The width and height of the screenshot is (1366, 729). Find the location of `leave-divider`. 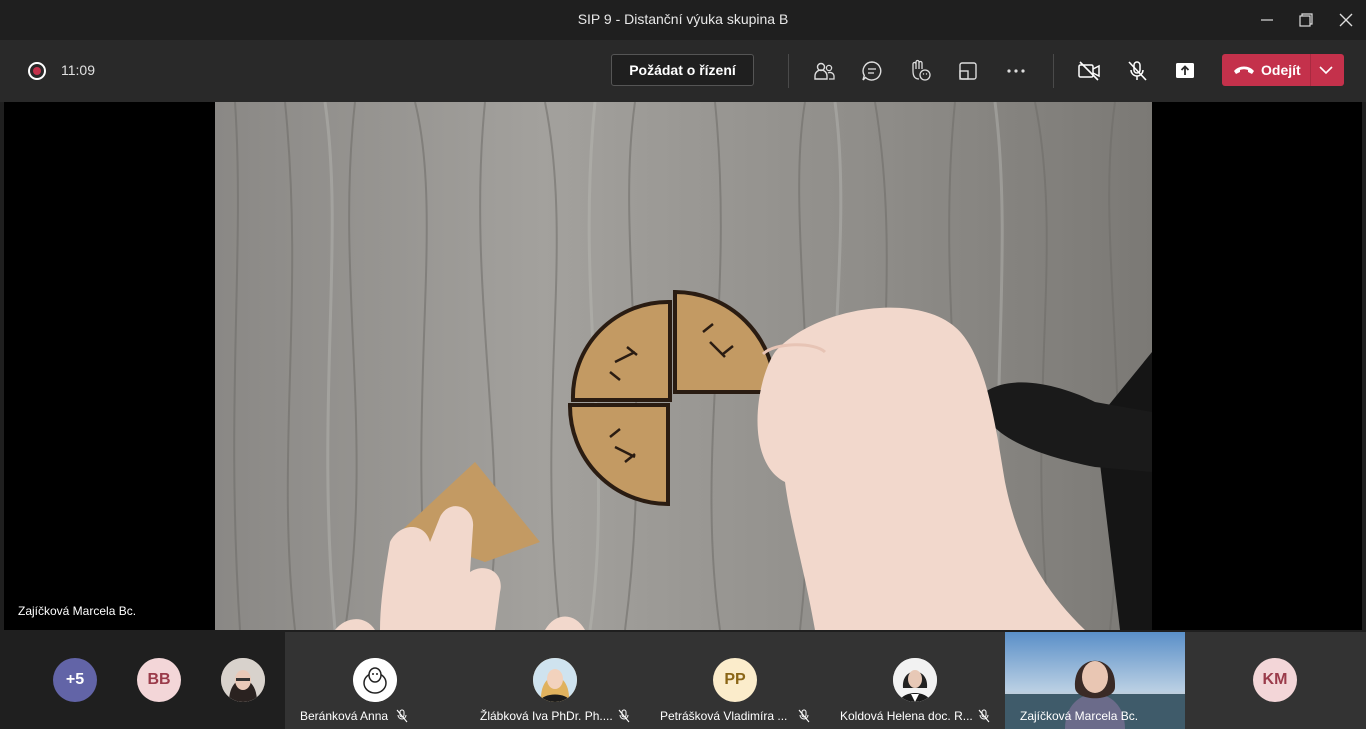

leave-divider is located at coordinates (1310, 70).